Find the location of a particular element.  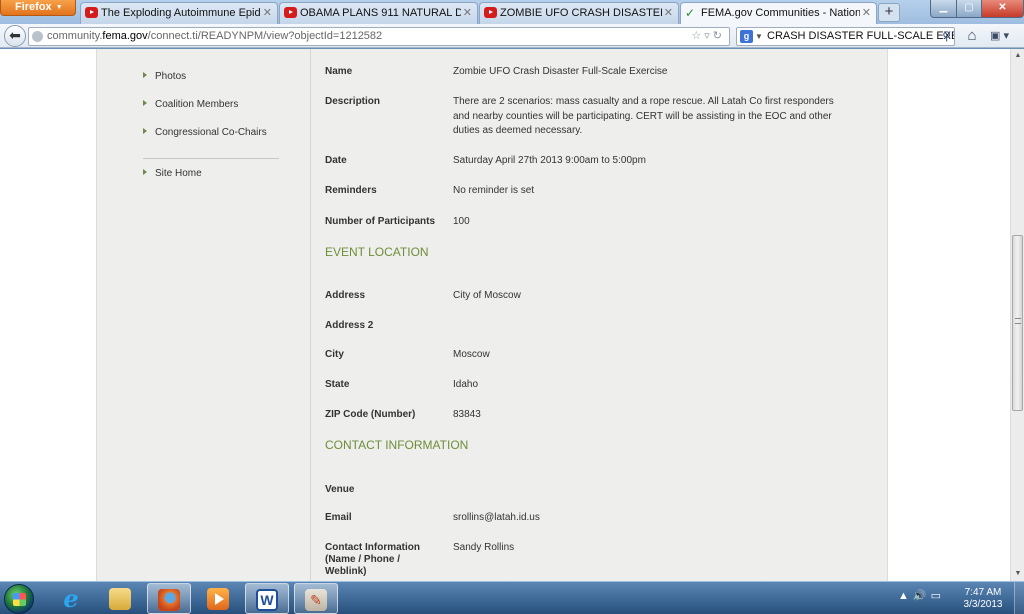

minimize-button: ▁ is located at coordinates (943, 9).